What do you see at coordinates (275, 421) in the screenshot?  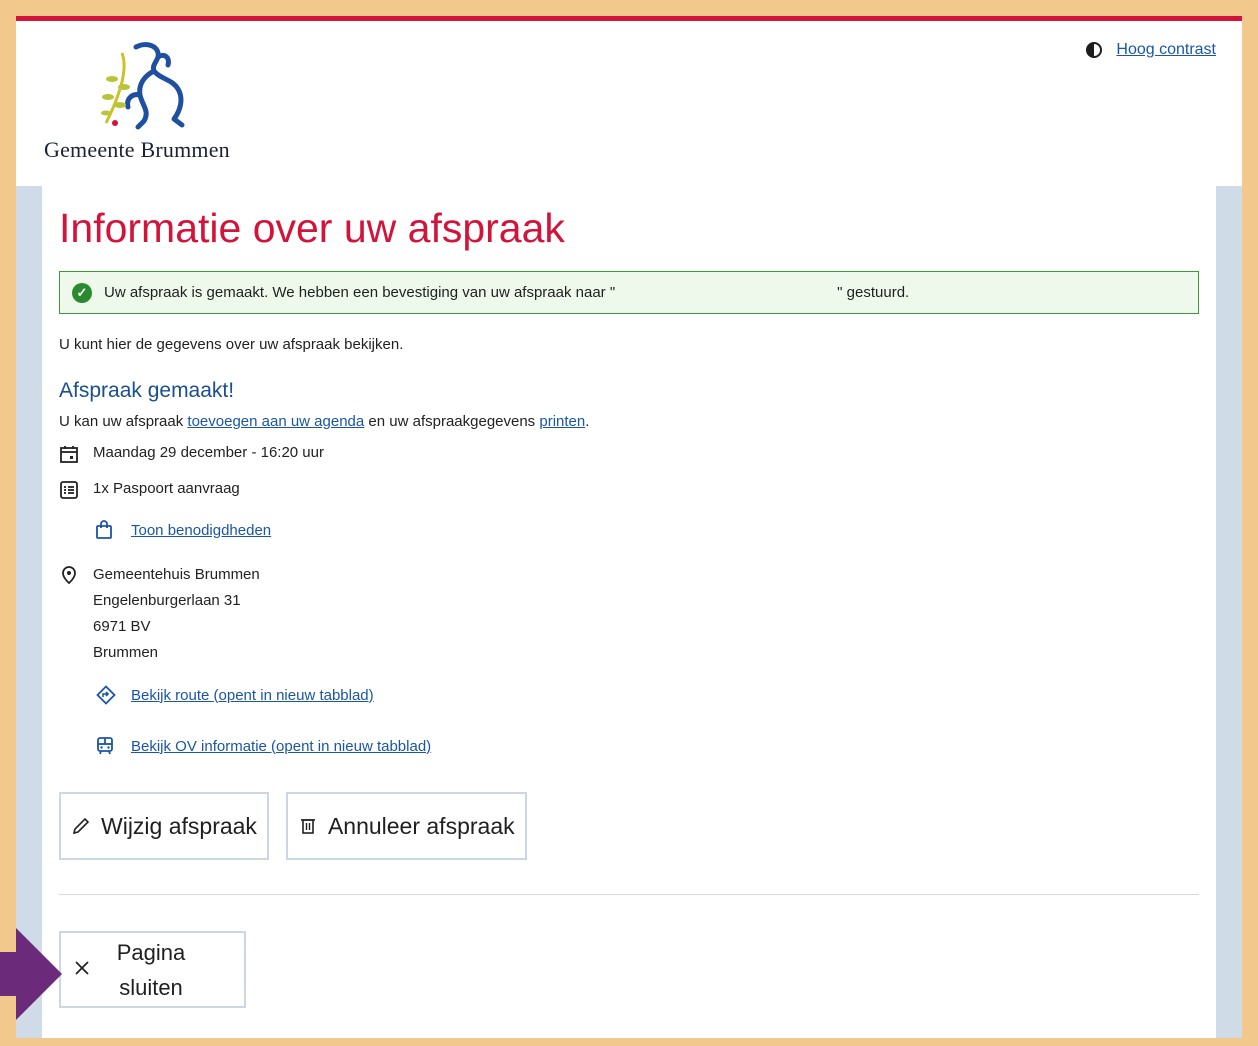 I see `add-to-calendar-link: toevoegen aan uw agenda` at bounding box center [275, 421].